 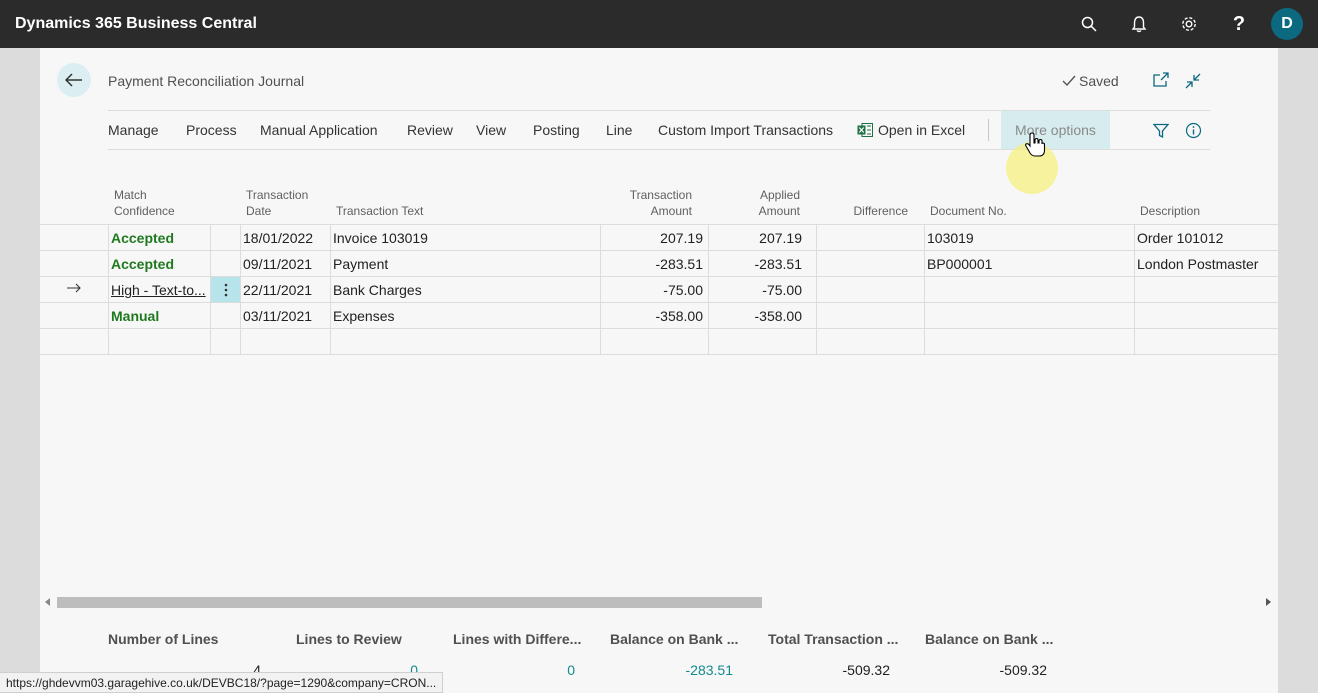 I want to click on info-icon, so click(x=1193, y=130).